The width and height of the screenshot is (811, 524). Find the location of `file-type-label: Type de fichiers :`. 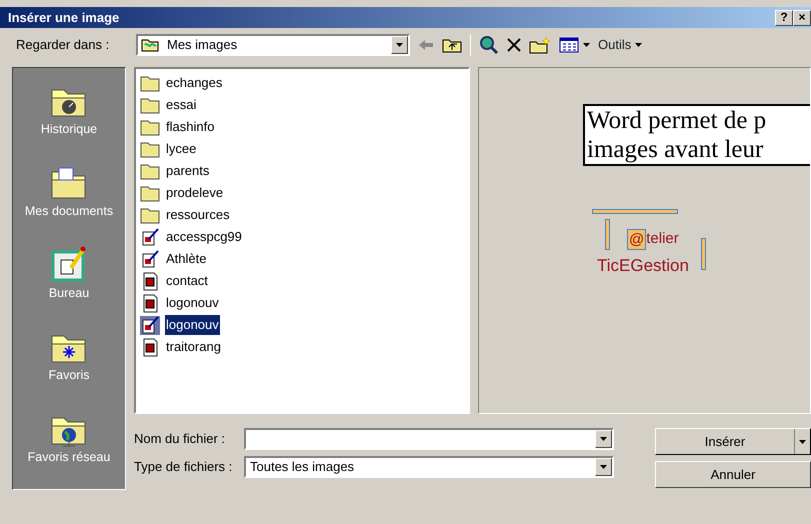

file-type-label: Type de fichiers : is located at coordinates (184, 467).